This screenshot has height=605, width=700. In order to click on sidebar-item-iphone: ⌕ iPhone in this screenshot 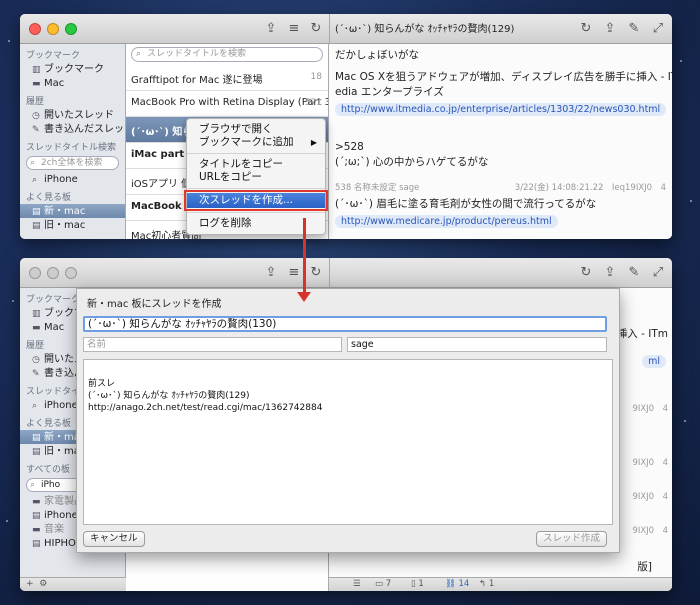, I will do `click(72, 179)`.